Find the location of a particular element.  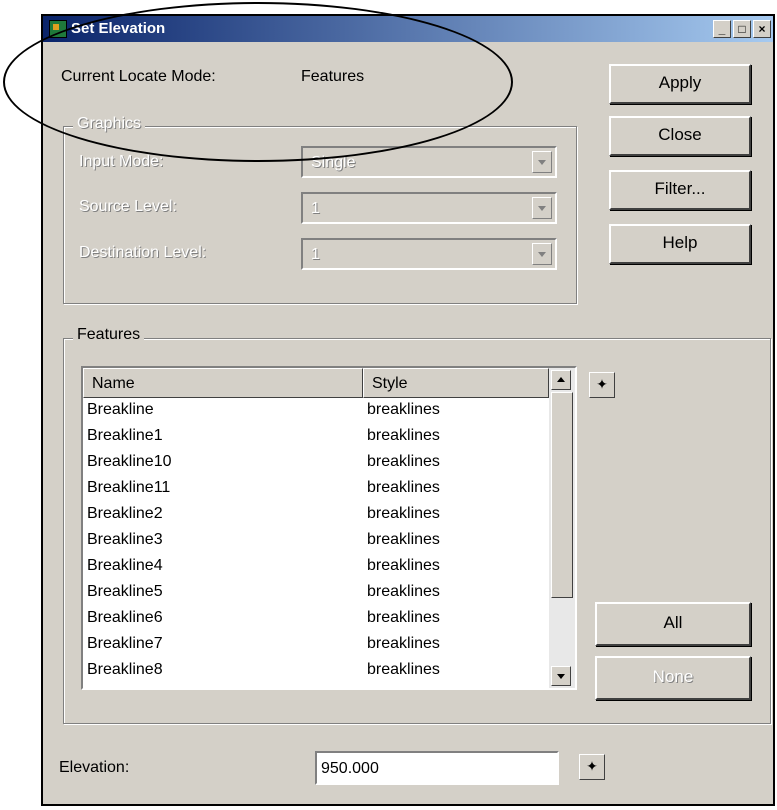

elevation-input: 950.000 is located at coordinates (437, 768).